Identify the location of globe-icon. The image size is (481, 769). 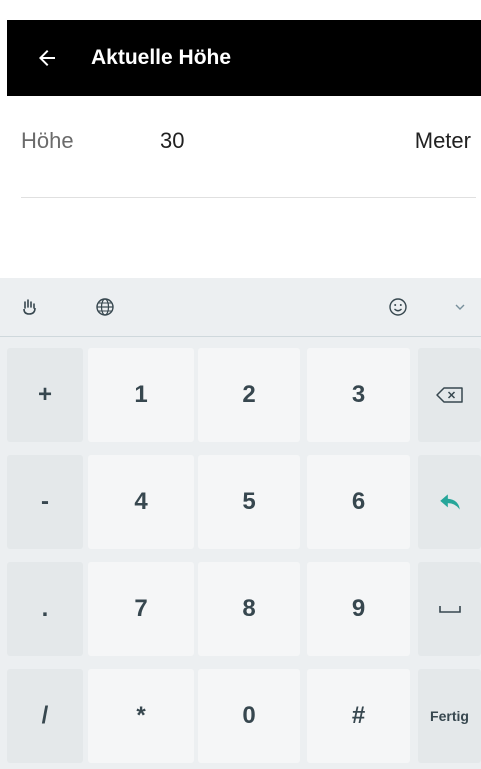
(105, 307).